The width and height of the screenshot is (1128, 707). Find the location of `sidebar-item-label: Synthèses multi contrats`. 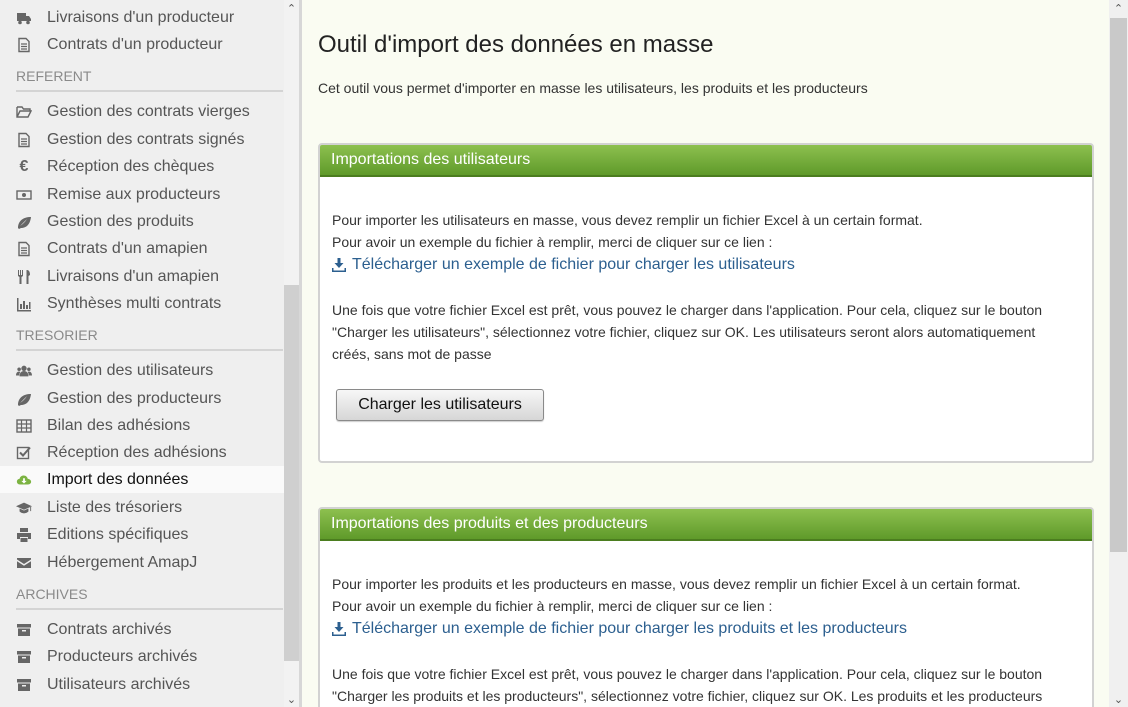

sidebar-item-label: Synthèses multi contrats is located at coordinates (134, 303).